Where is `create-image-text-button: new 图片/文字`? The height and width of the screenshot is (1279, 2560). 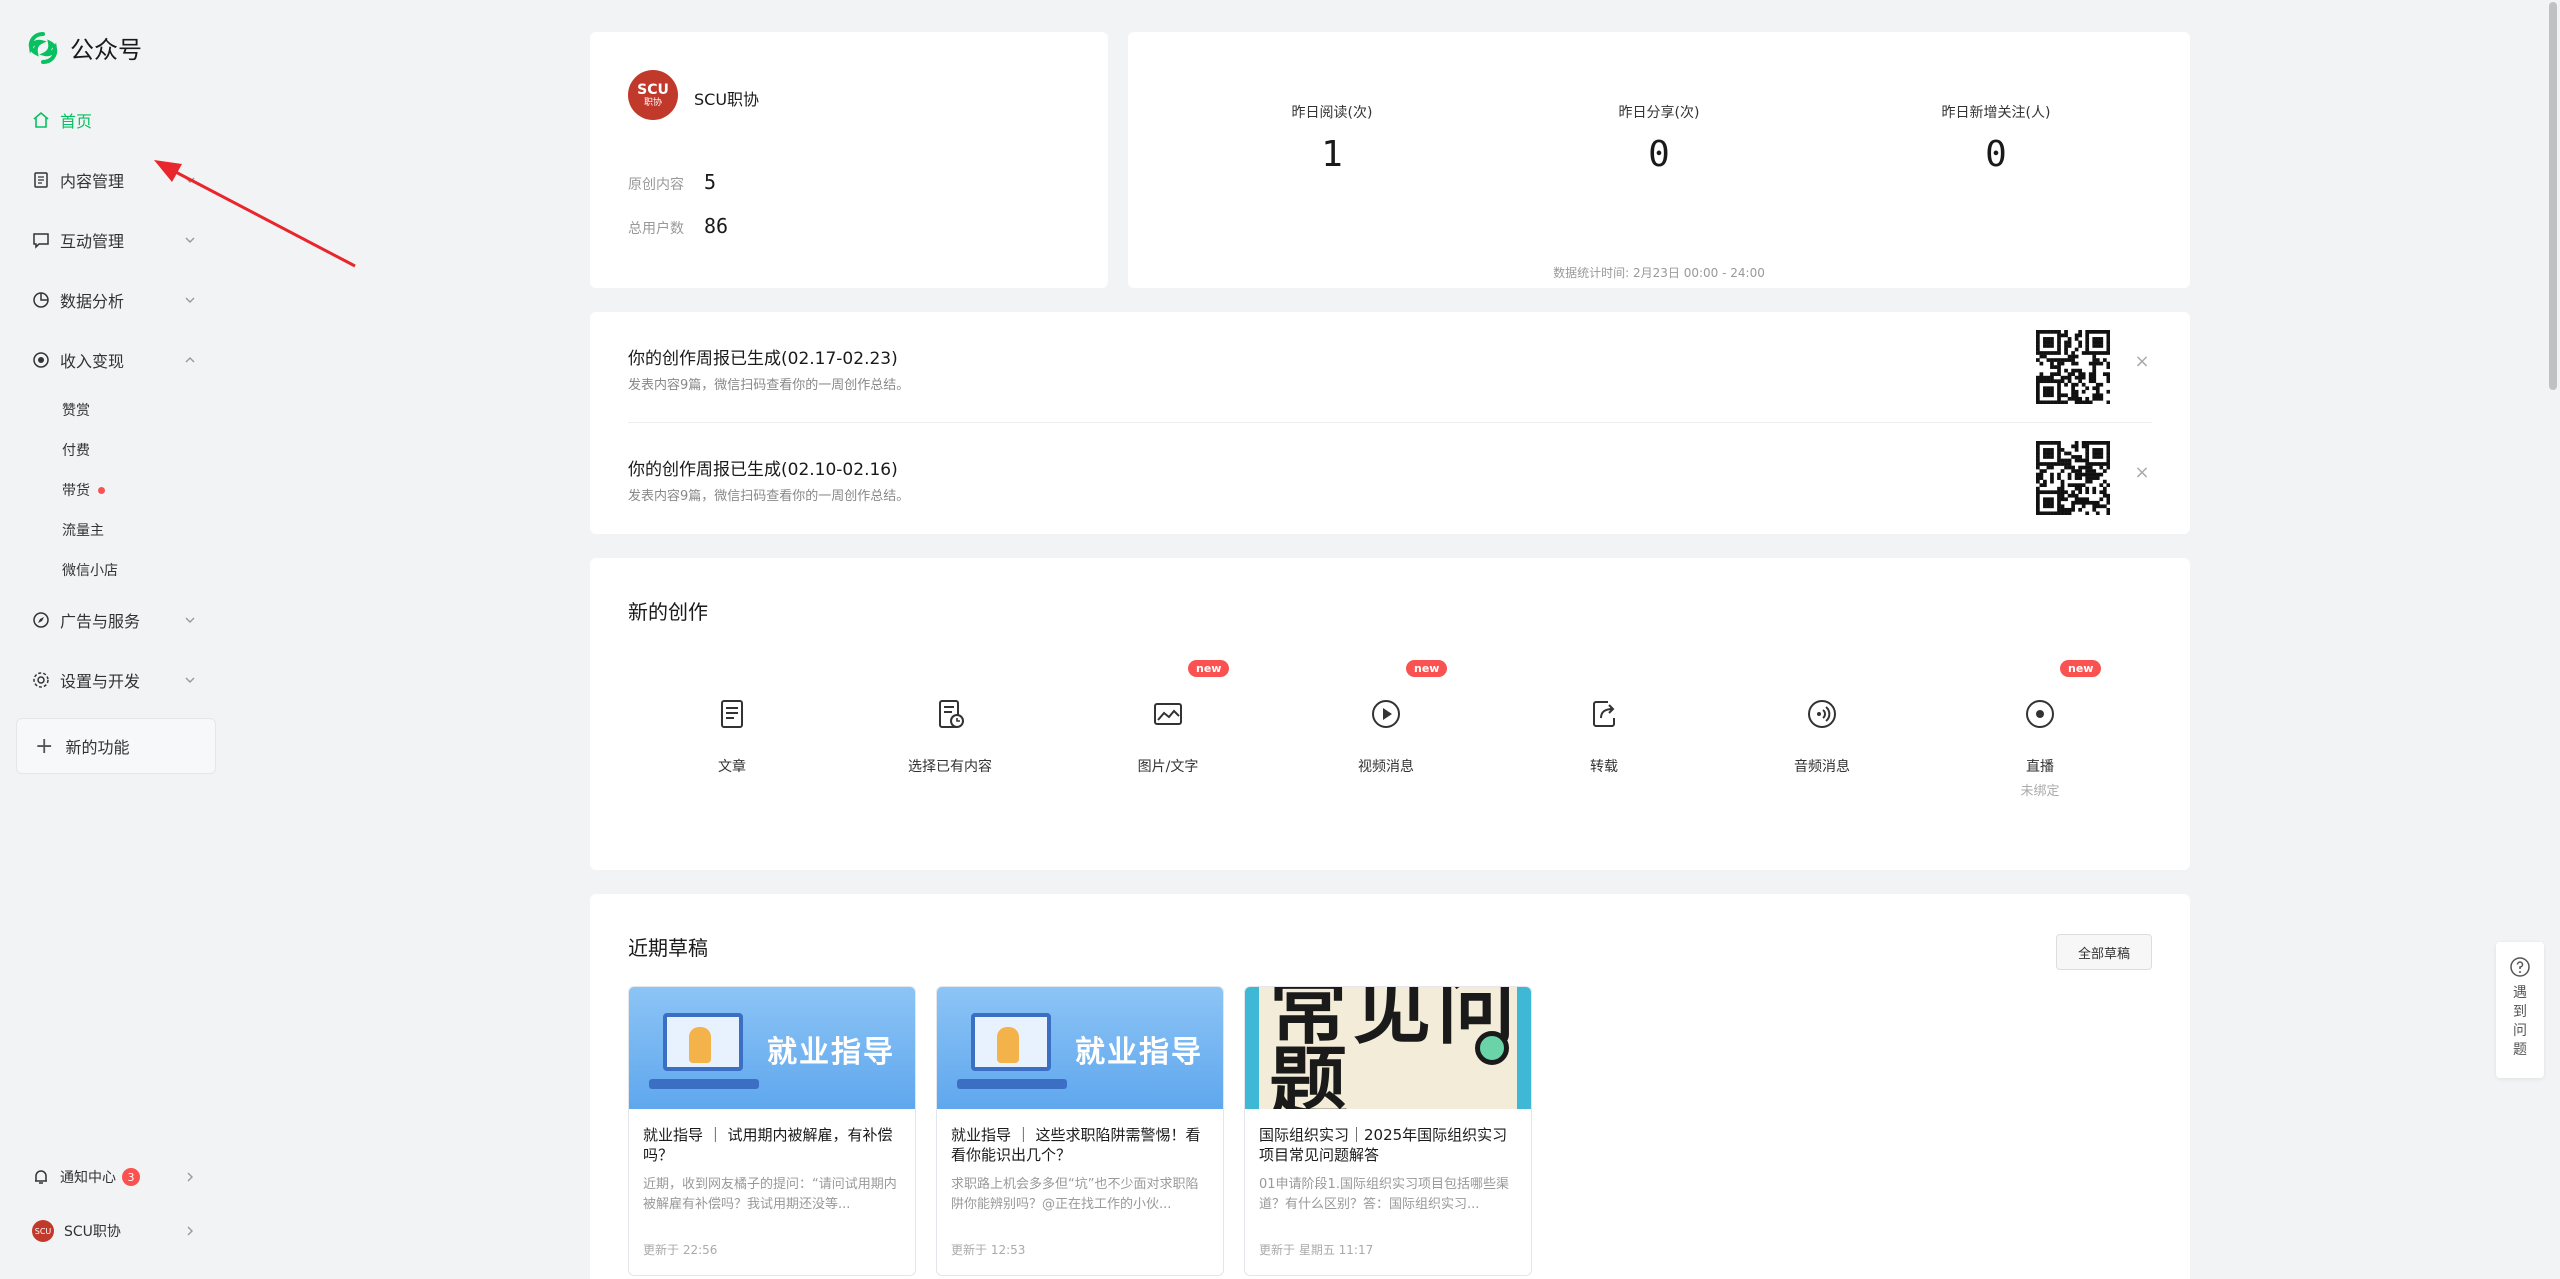 create-image-text-button: new 图片/文字 is located at coordinates (1168, 758).